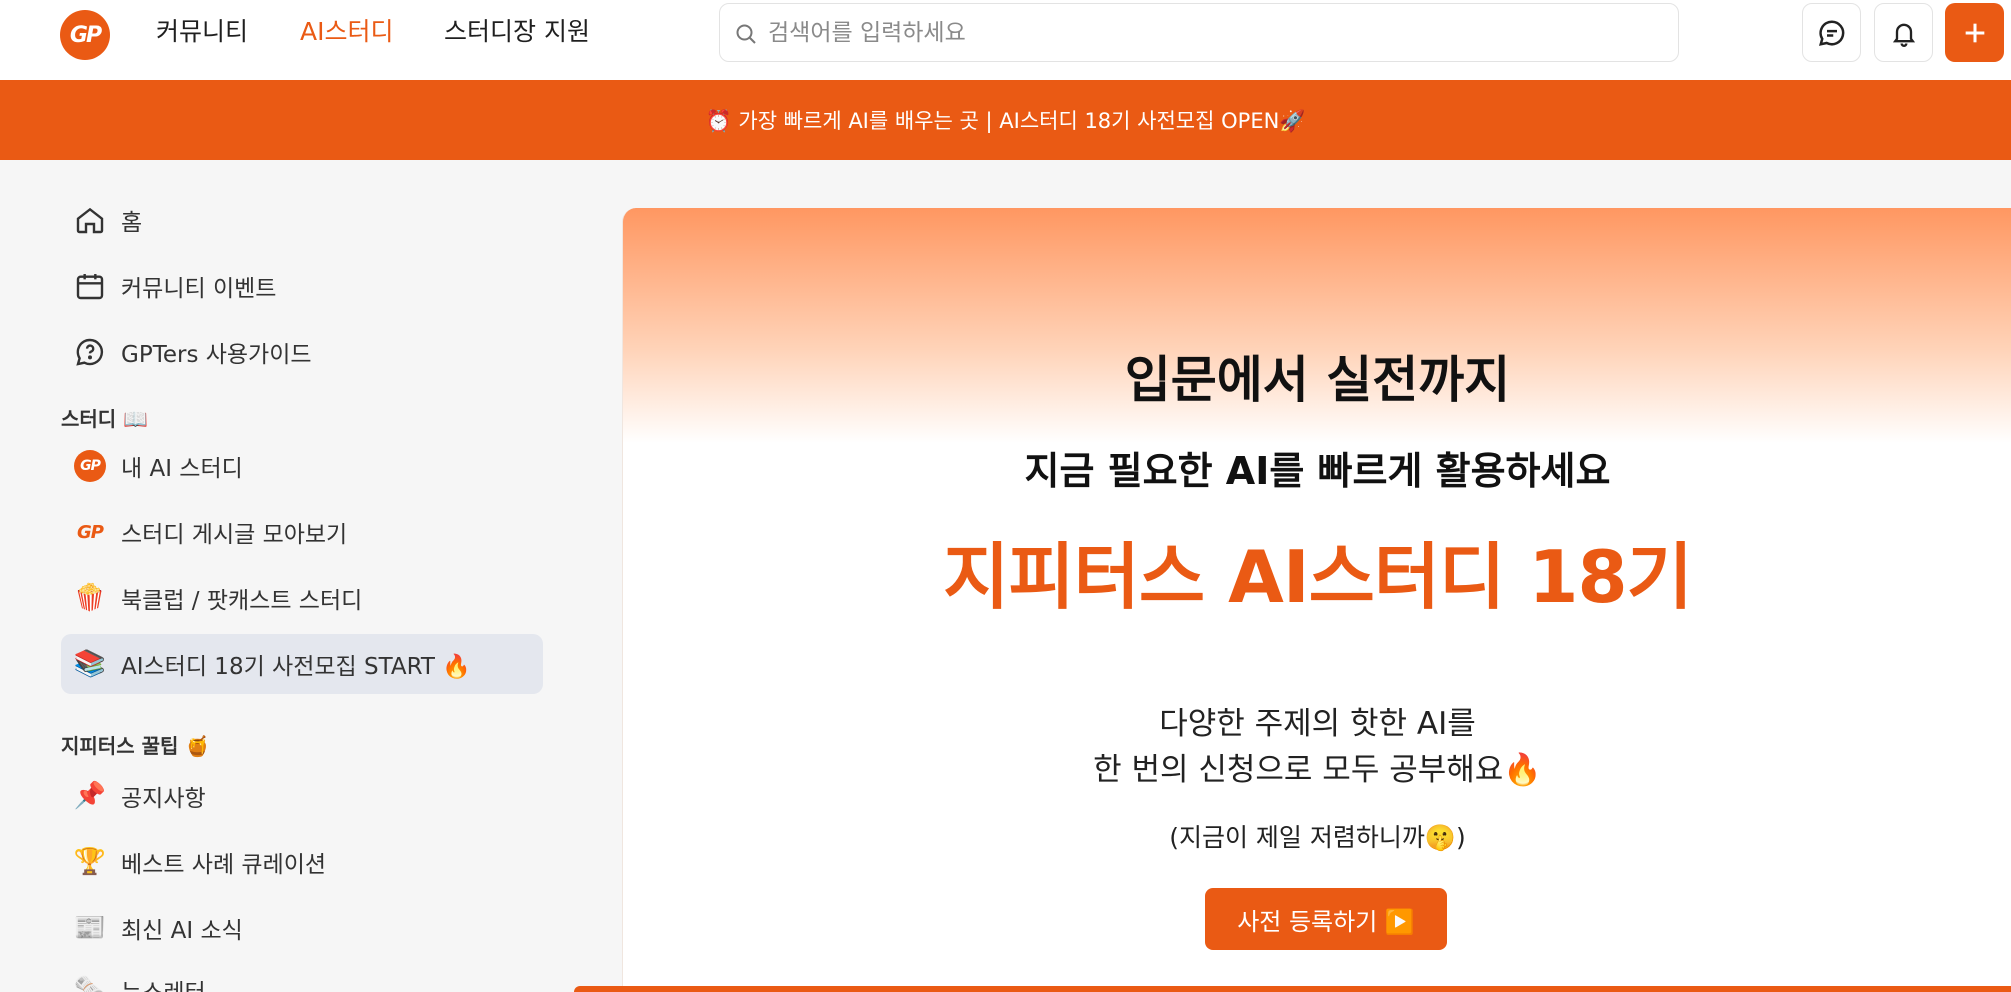 Image resolution: width=2011 pixels, height=992 pixels. Describe the element at coordinates (163, 799) in the screenshot. I see `sidebar-item-label: 공지사항` at that location.